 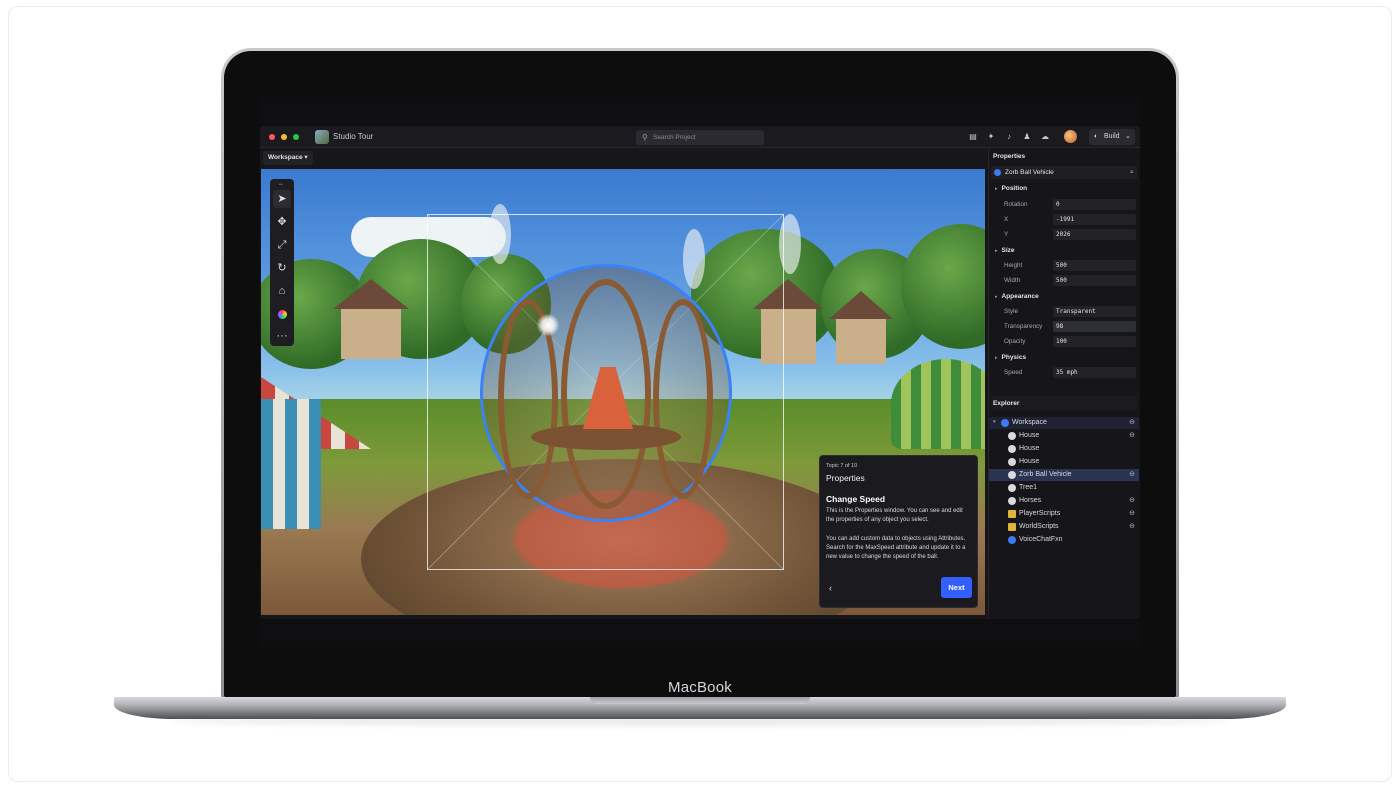 What do you see at coordinates (1094, 280) in the screenshot?
I see `prop-field-width: 500` at bounding box center [1094, 280].